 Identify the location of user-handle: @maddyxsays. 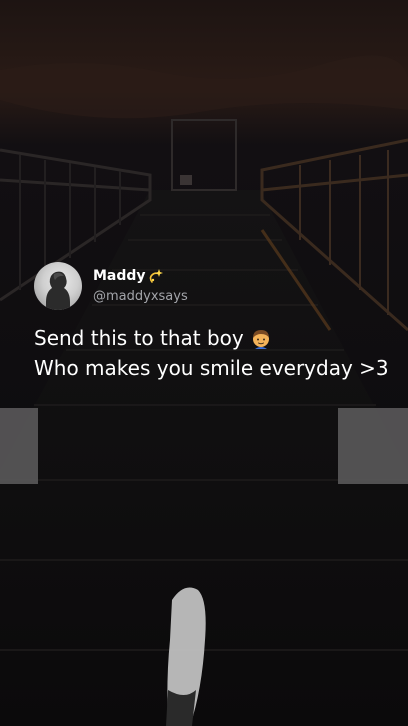
(140, 297).